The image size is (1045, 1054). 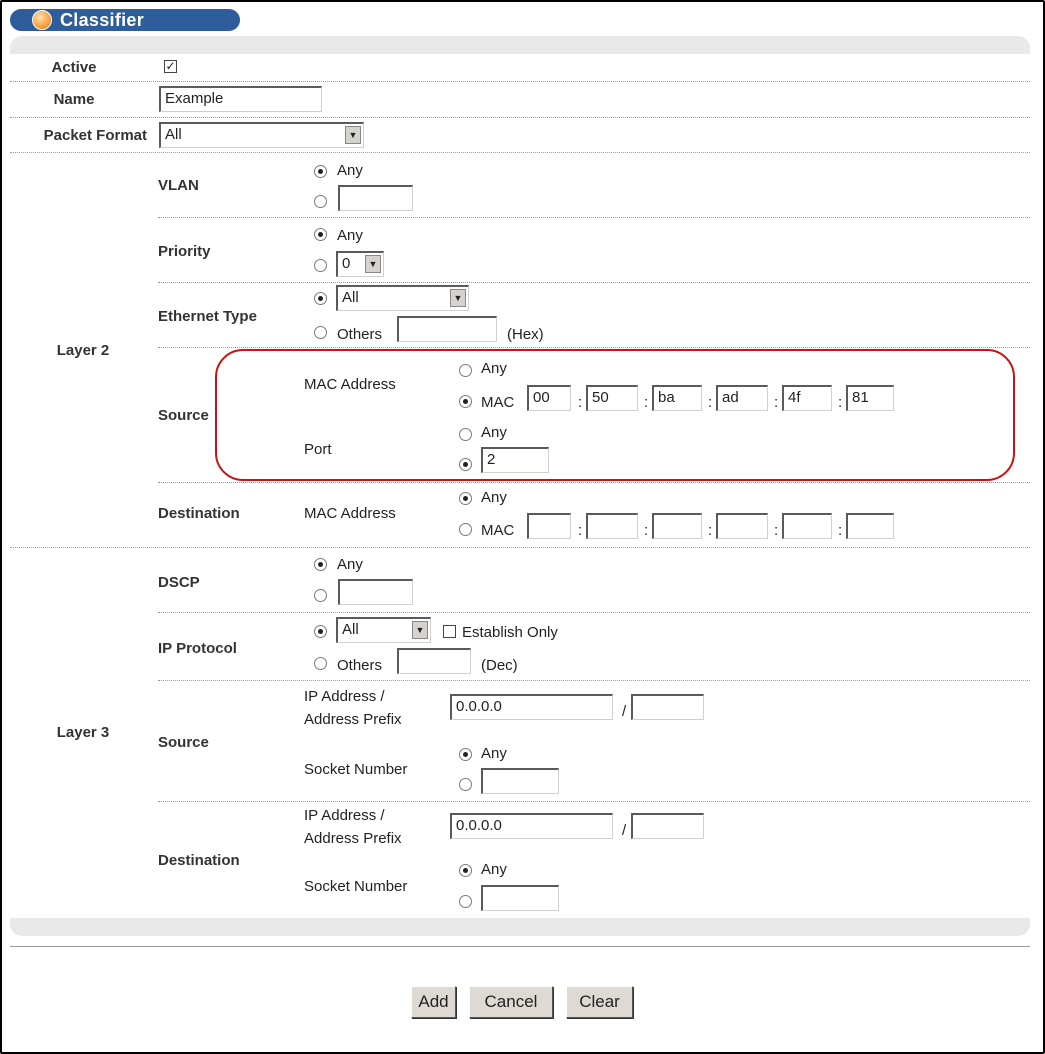 What do you see at coordinates (375, 198) in the screenshot?
I see `vlan-input` at bounding box center [375, 198].